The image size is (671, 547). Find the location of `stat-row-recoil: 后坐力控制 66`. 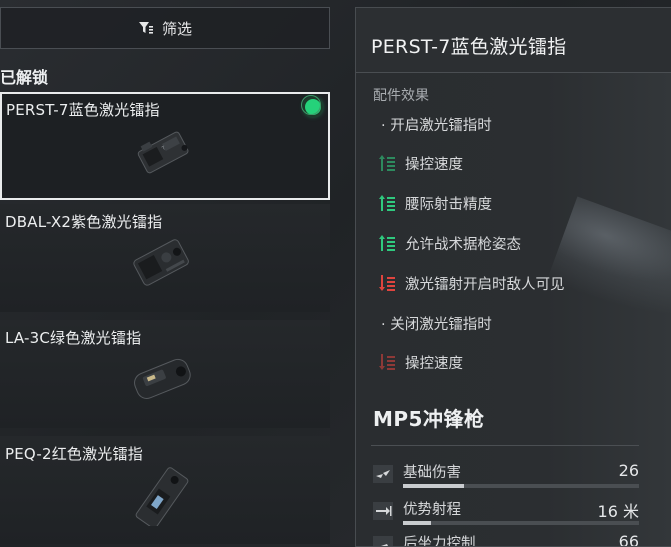

stat-row-recoil: 后坐力控制 66 is located at coordinates (505, 539).